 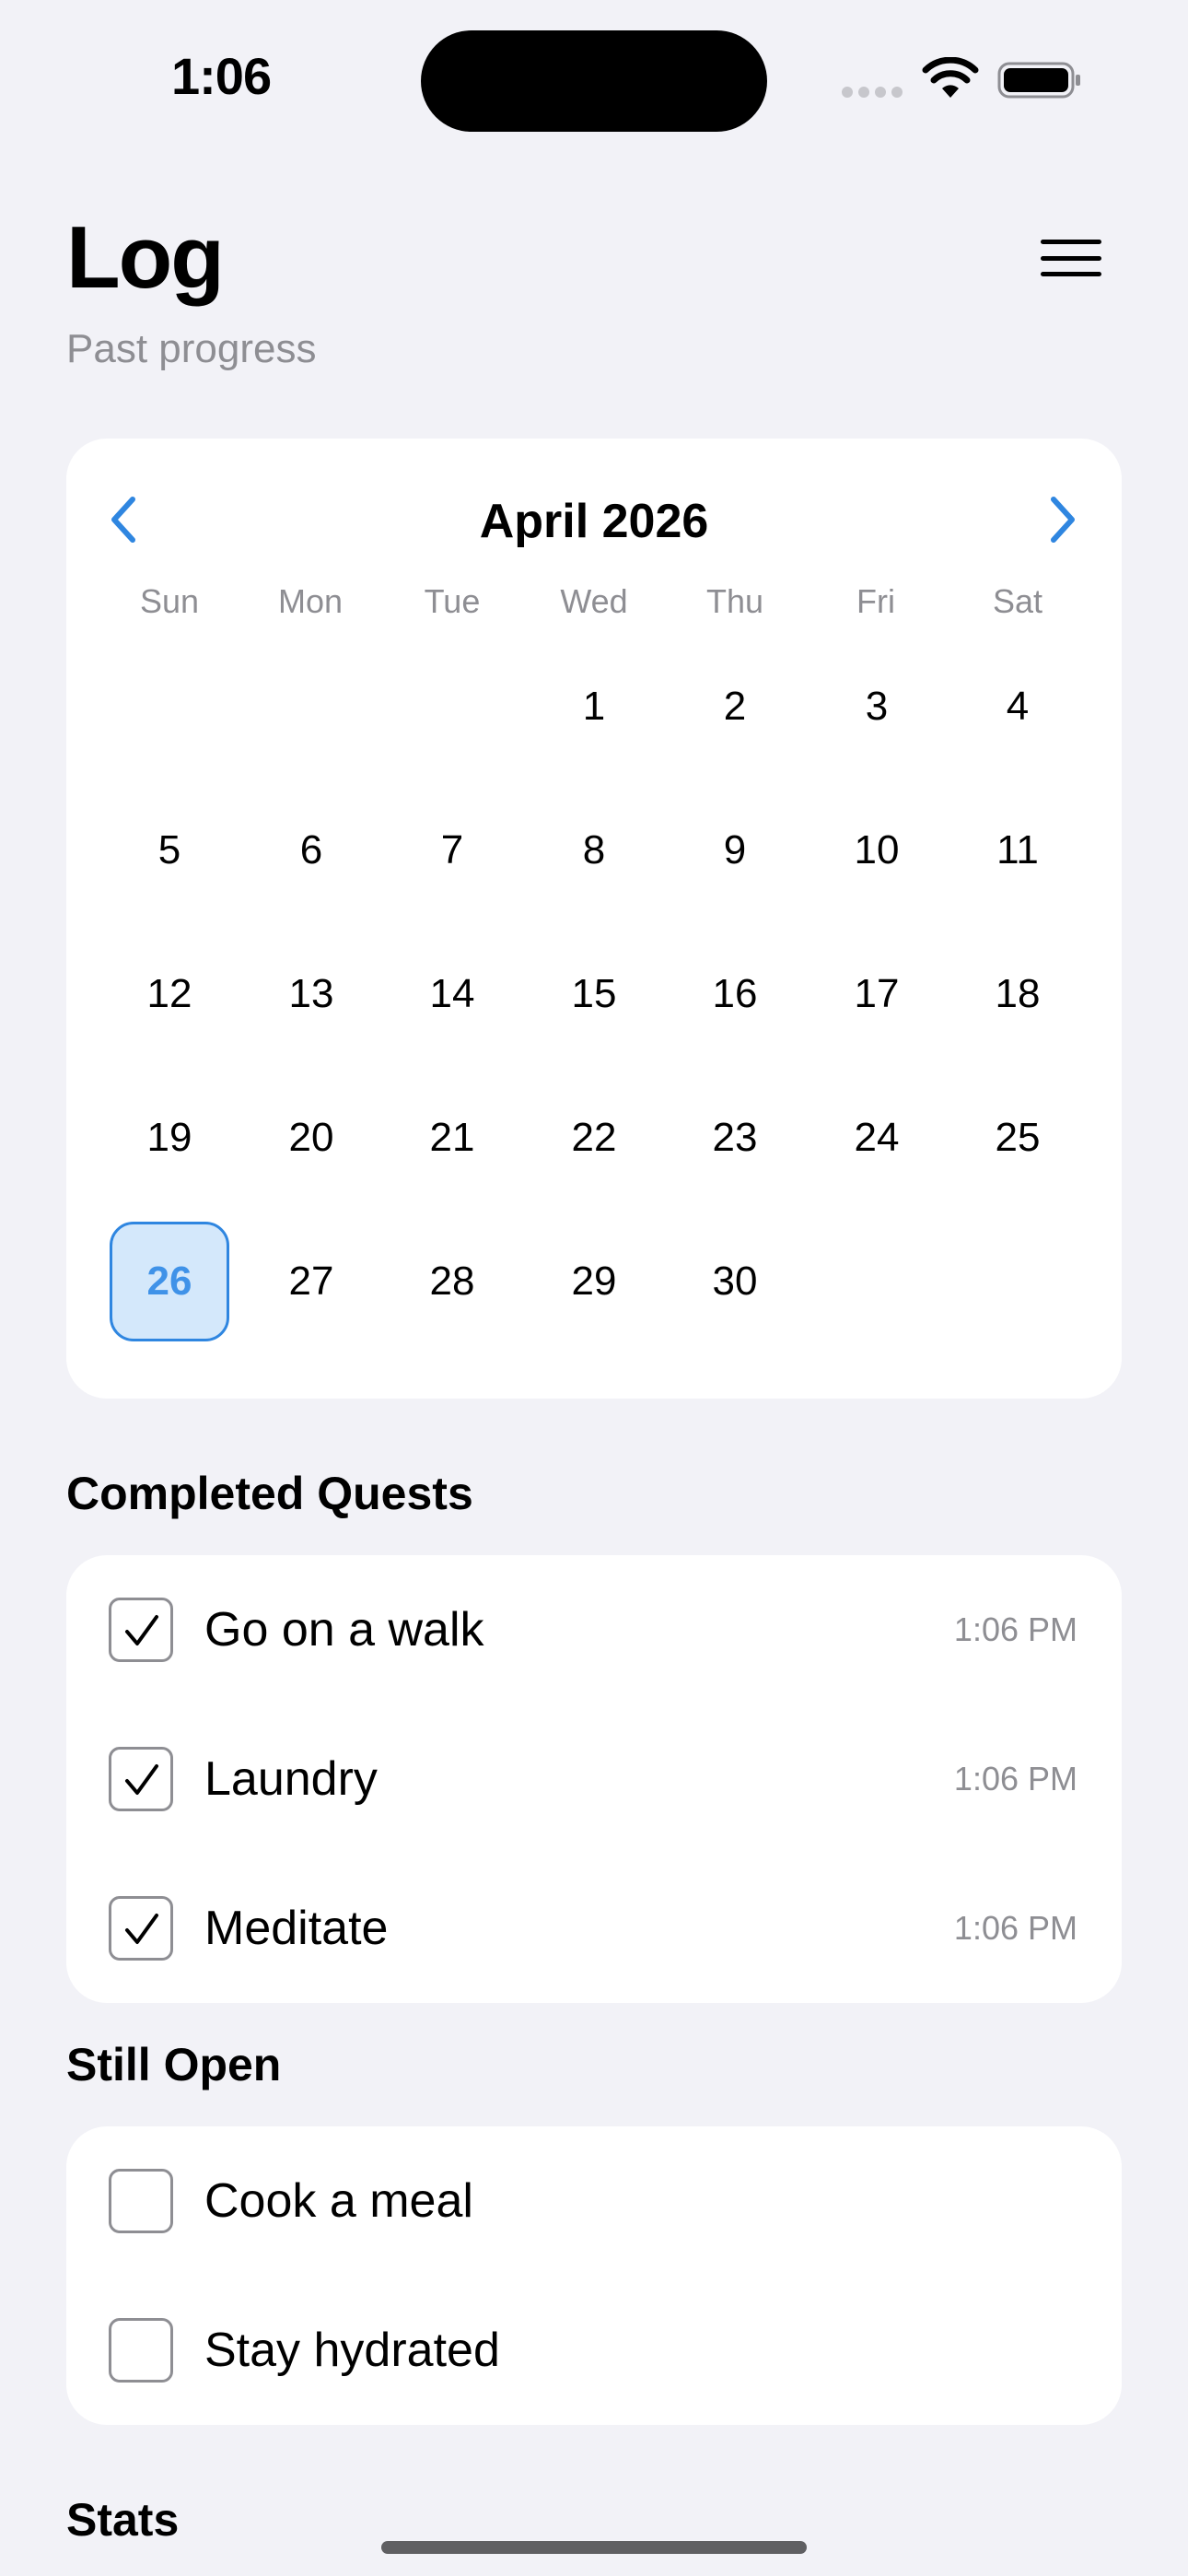 What do you see at coordinates (594, 850) in the screenshot?
I see `calendar-day: 8` at bounding box center [594, 850].